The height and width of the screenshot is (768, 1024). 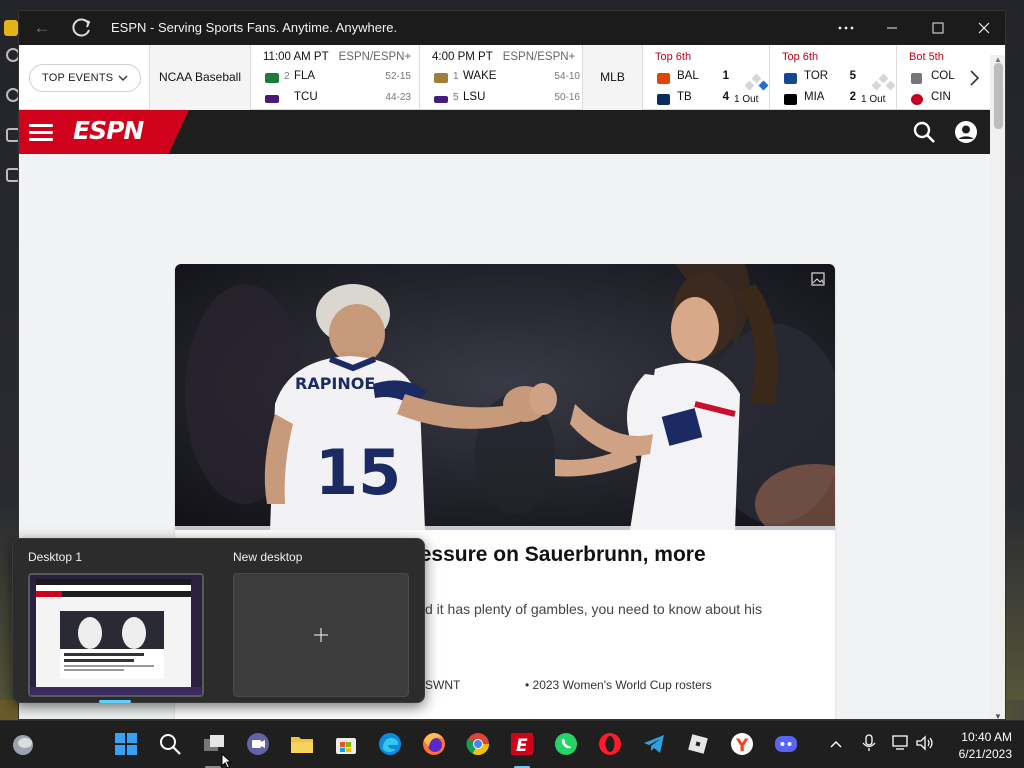 I want to click on inning-status: Bot 5th, so click(x=926, y=57).